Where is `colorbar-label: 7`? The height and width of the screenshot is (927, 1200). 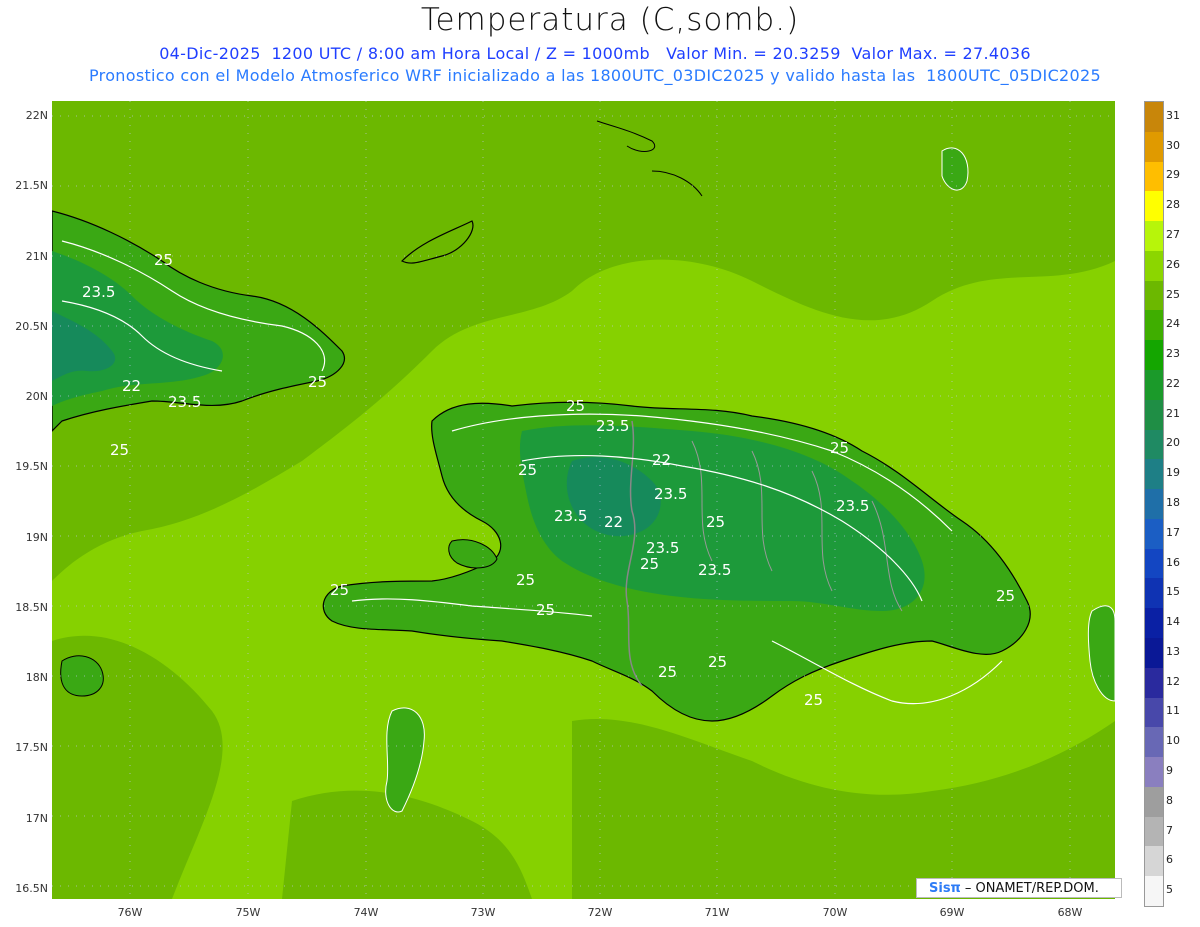
colorbar-label: 7 is located at coordinates (1169, 830).